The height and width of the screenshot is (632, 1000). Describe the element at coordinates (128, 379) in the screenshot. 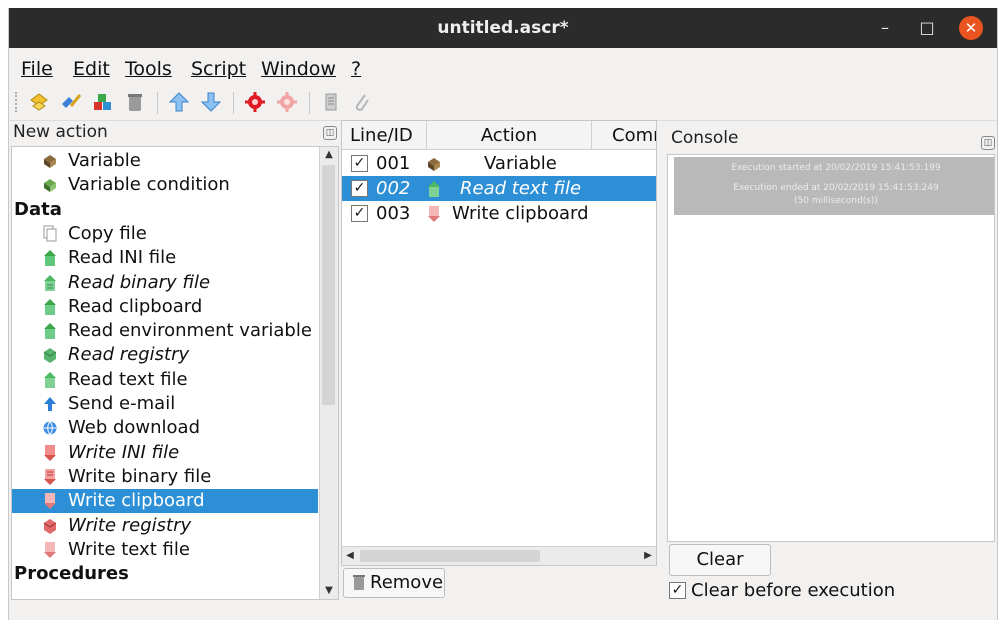

I see `tree-item-label: Read text file` at that location.